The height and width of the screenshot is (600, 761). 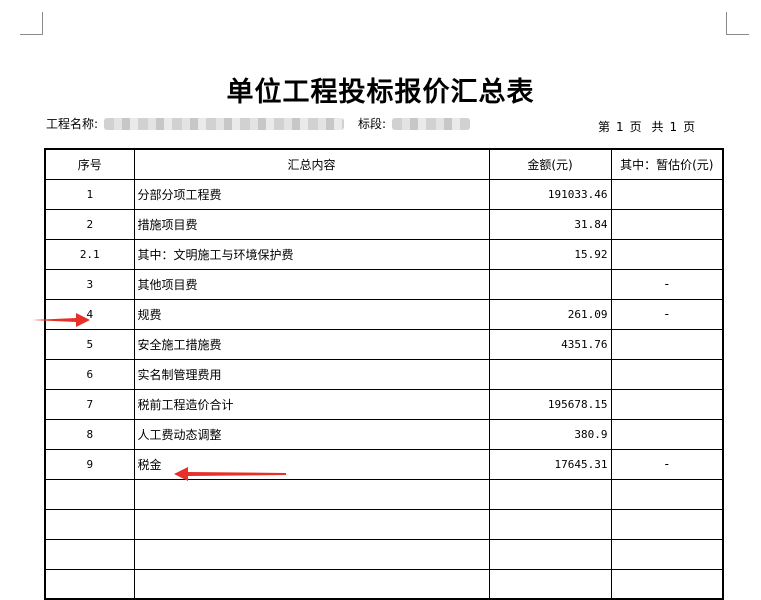 I want to click on redacted-project-name, so click(x=224, y=124).